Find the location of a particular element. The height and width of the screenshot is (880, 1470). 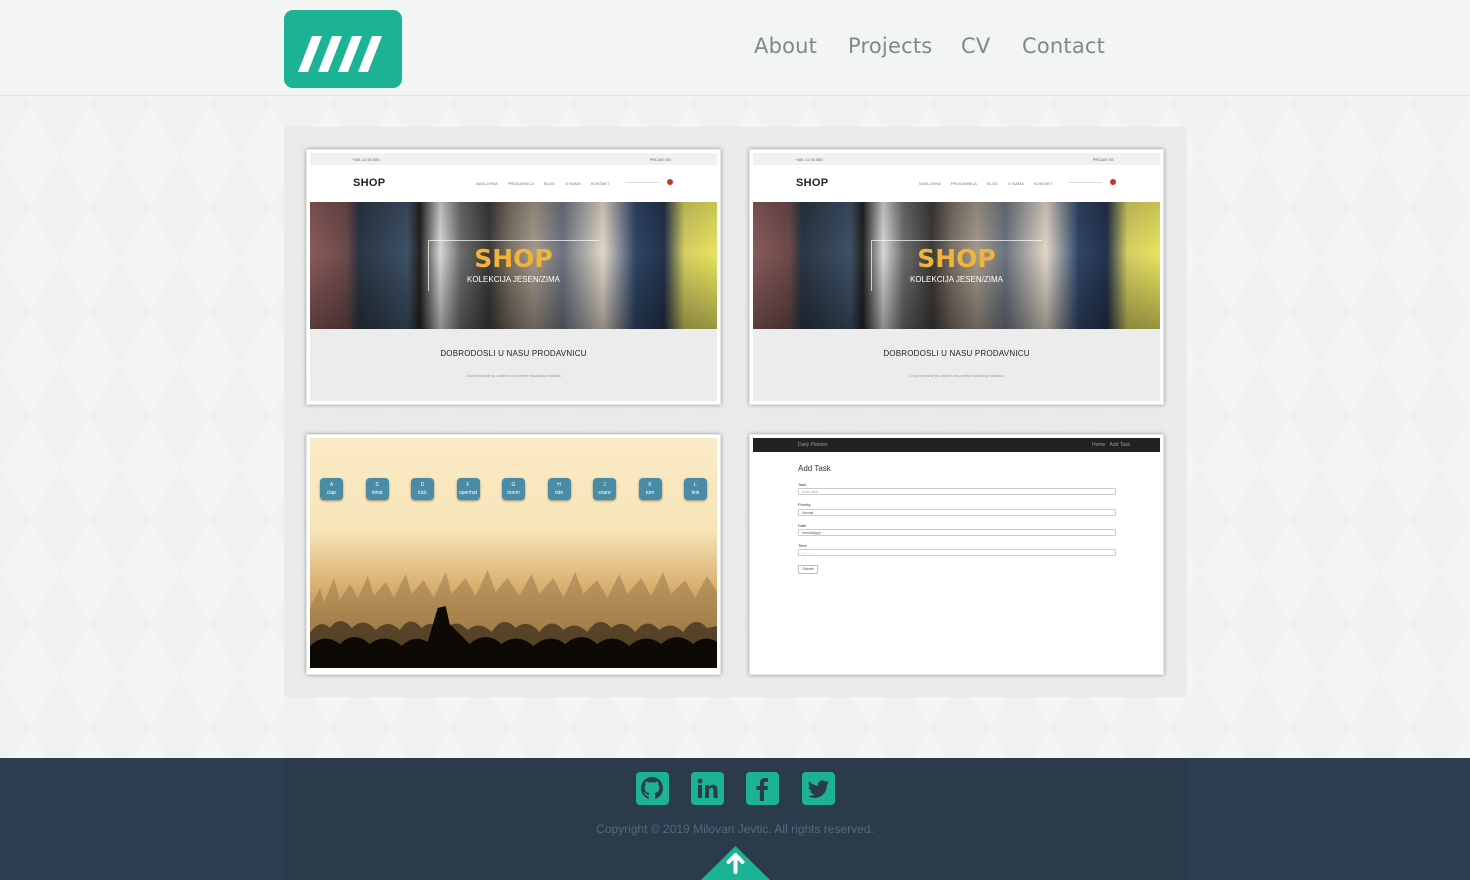

time-input: --:-- -- is located at coordinates (957, 552).